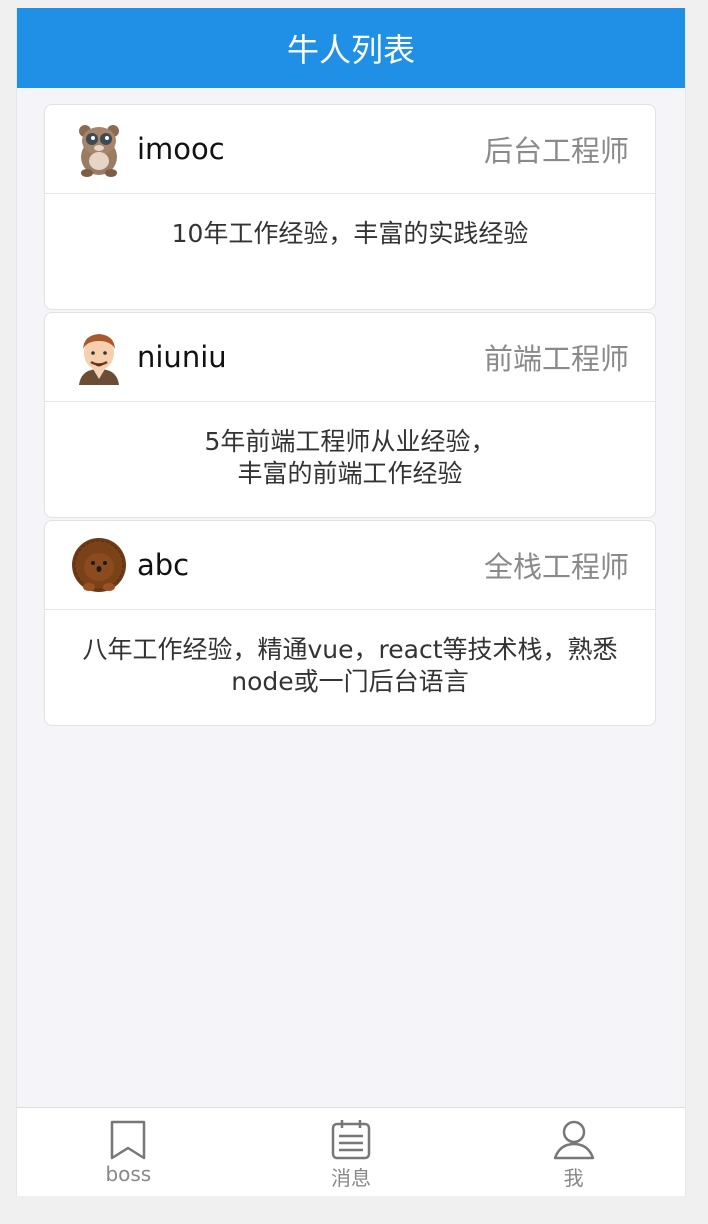 Image resolution: width=708 pixels, height=1224 pixels. Describe the element at coordinates (350, 681) in the screenshot. I see `description-line: node或一门后台语言` at that location.